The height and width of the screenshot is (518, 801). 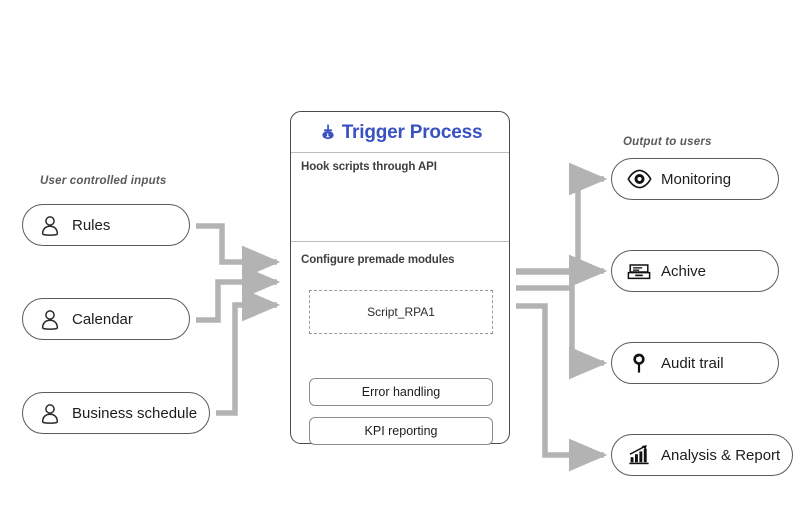 What do you see at coordinates (238, 251) in the screenshot?
I see `connector-rules-to-process` at bounding box center [238, 251].